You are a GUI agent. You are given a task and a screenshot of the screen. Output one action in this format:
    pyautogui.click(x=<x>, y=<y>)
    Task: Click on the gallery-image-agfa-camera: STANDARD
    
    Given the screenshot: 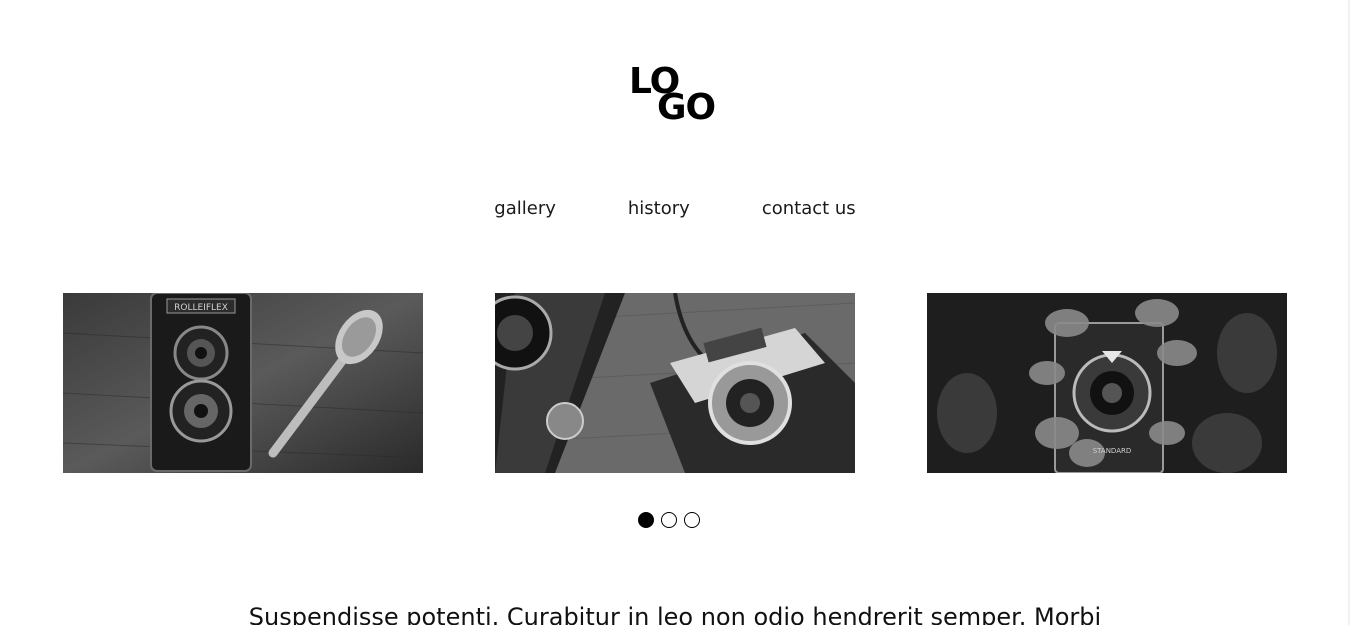 What is the action you would take?
    pyautogui.click(x=1107, y=383)
    